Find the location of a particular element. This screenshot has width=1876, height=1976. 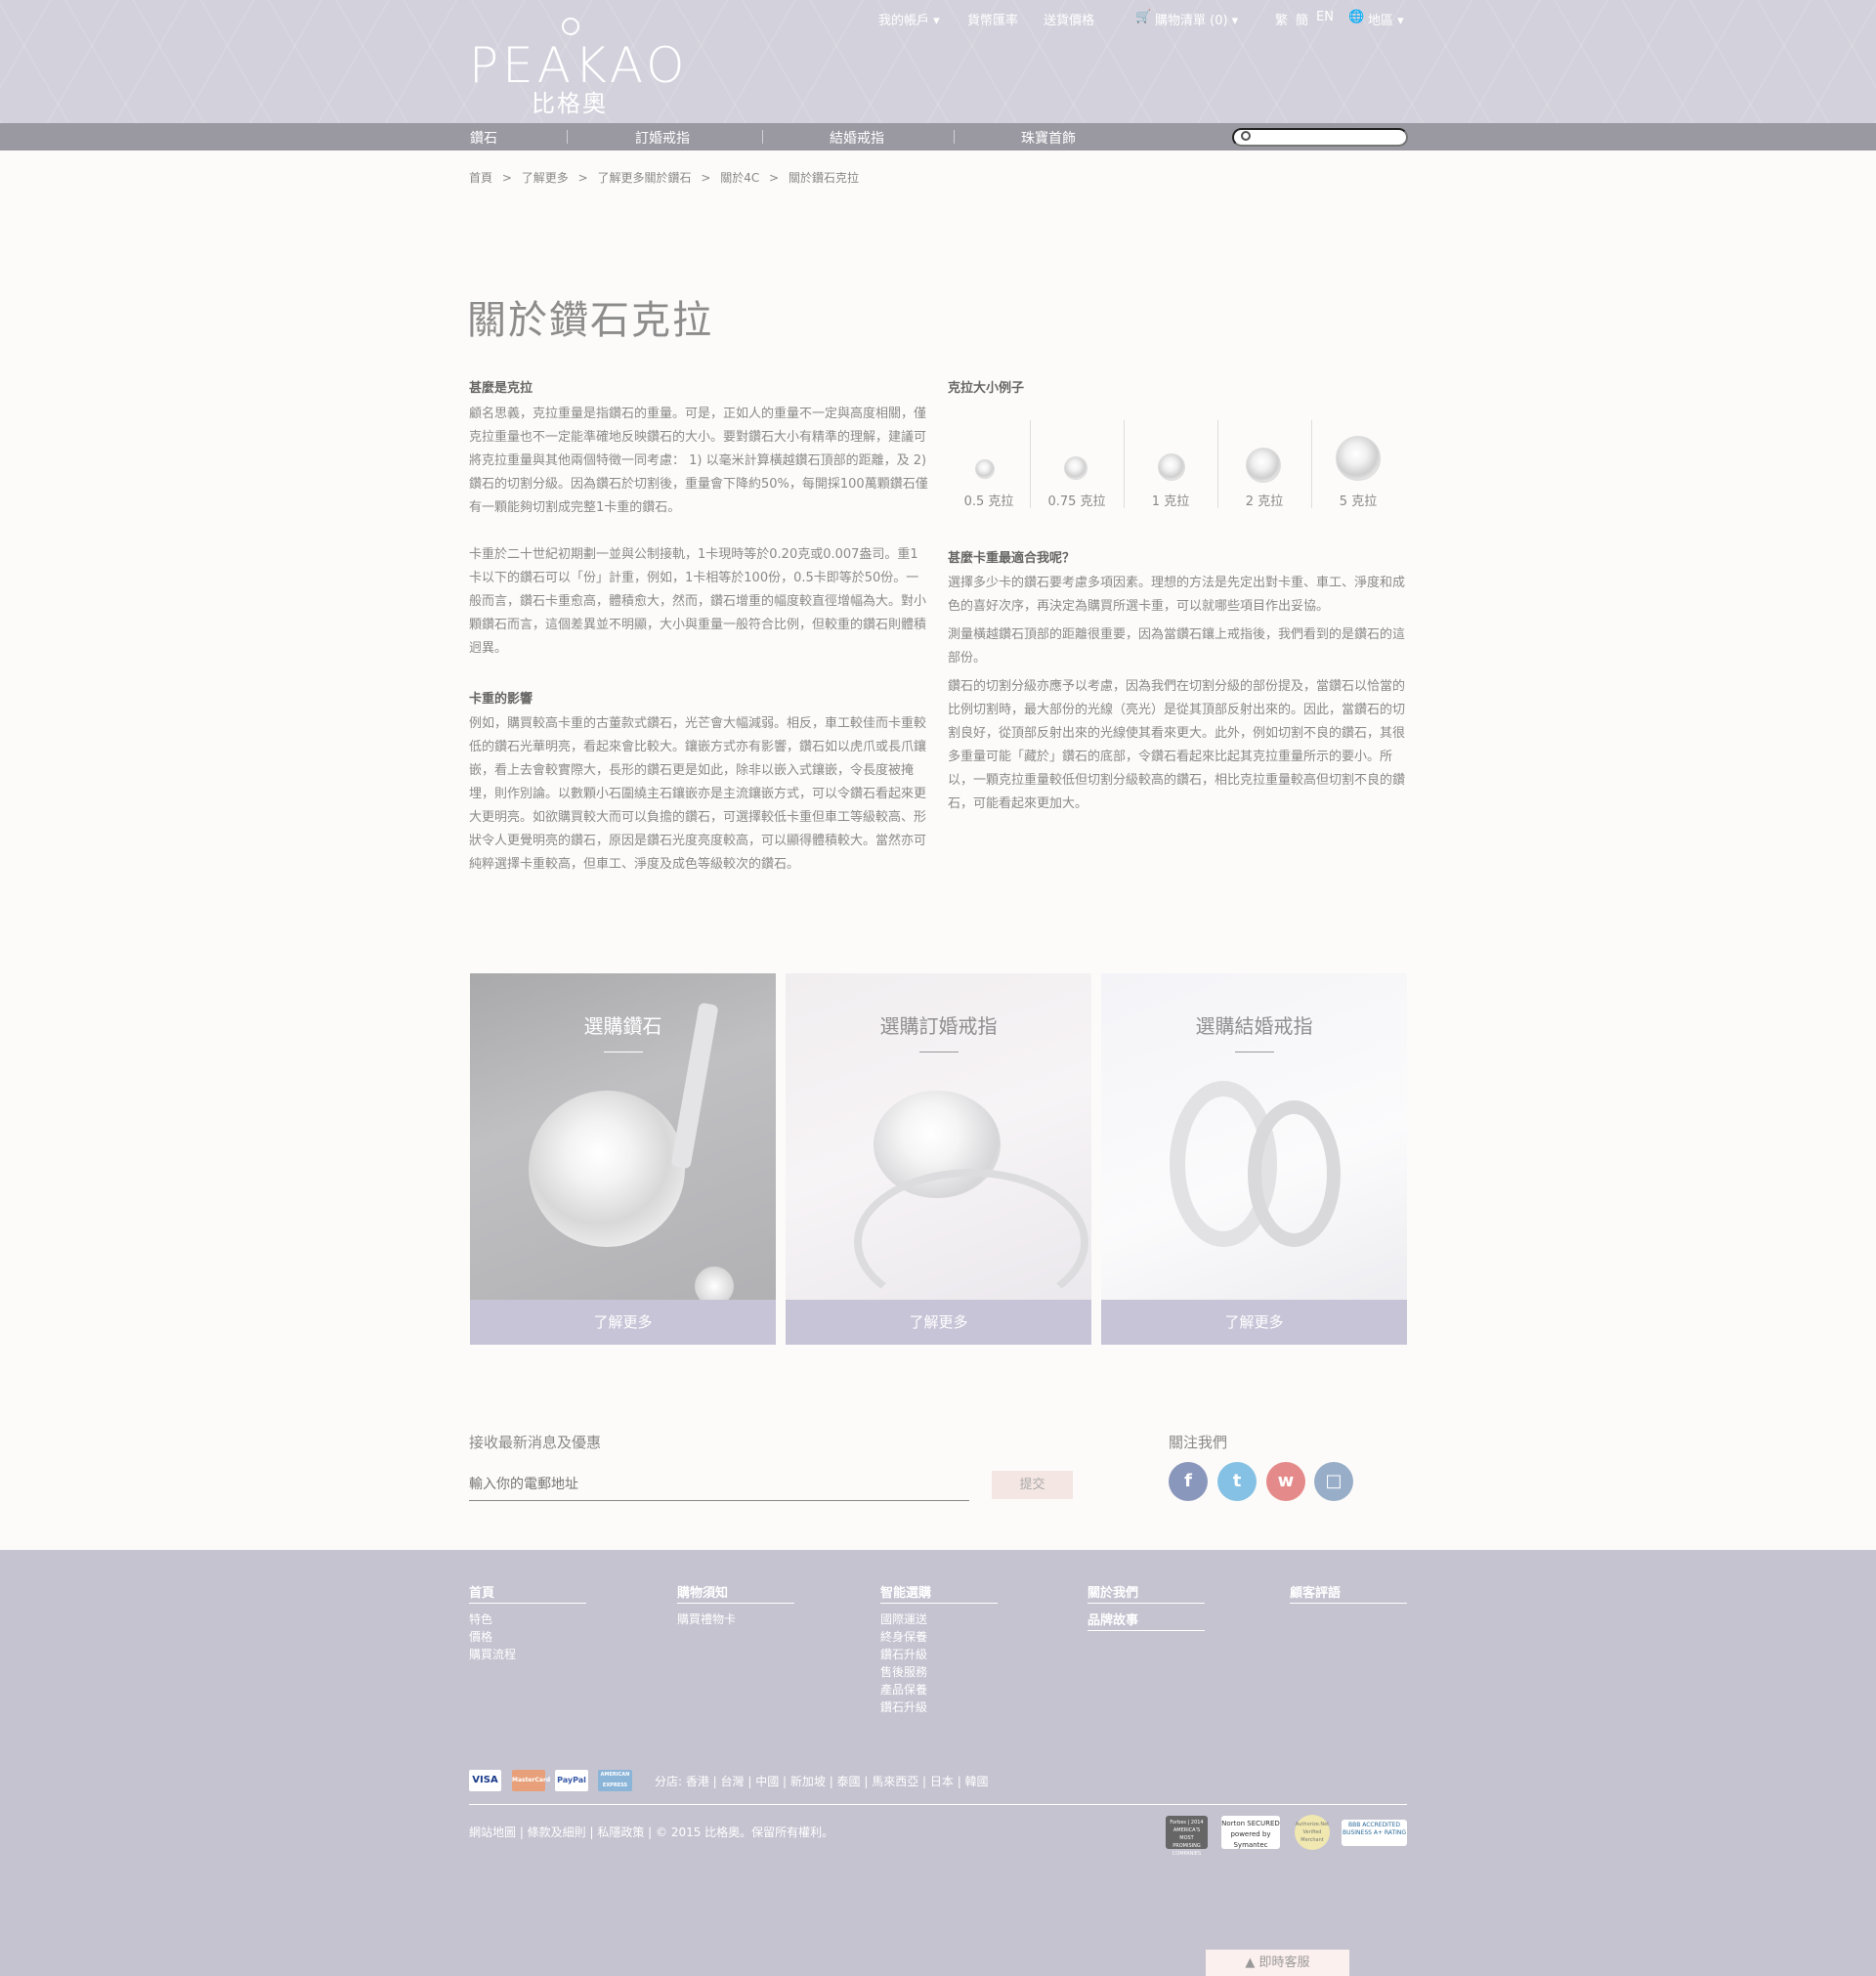

account-menu: 我的帳戶 ▾ is located at coordinates (909, 19).